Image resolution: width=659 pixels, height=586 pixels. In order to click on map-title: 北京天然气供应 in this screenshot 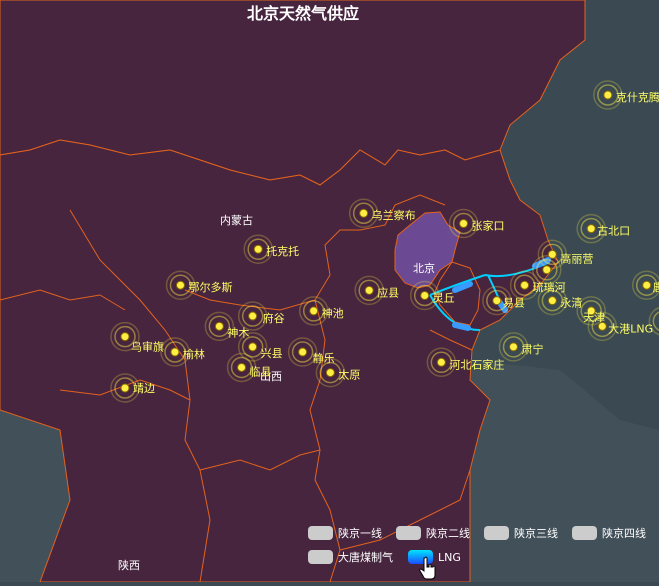, I will do `click(303, 13)`.